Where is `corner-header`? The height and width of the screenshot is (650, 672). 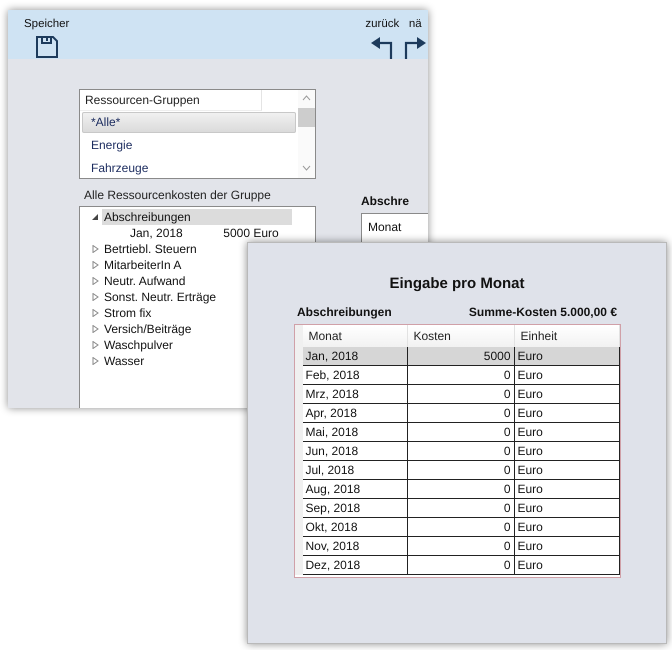
corner-header is located at coordinates (298, 336).